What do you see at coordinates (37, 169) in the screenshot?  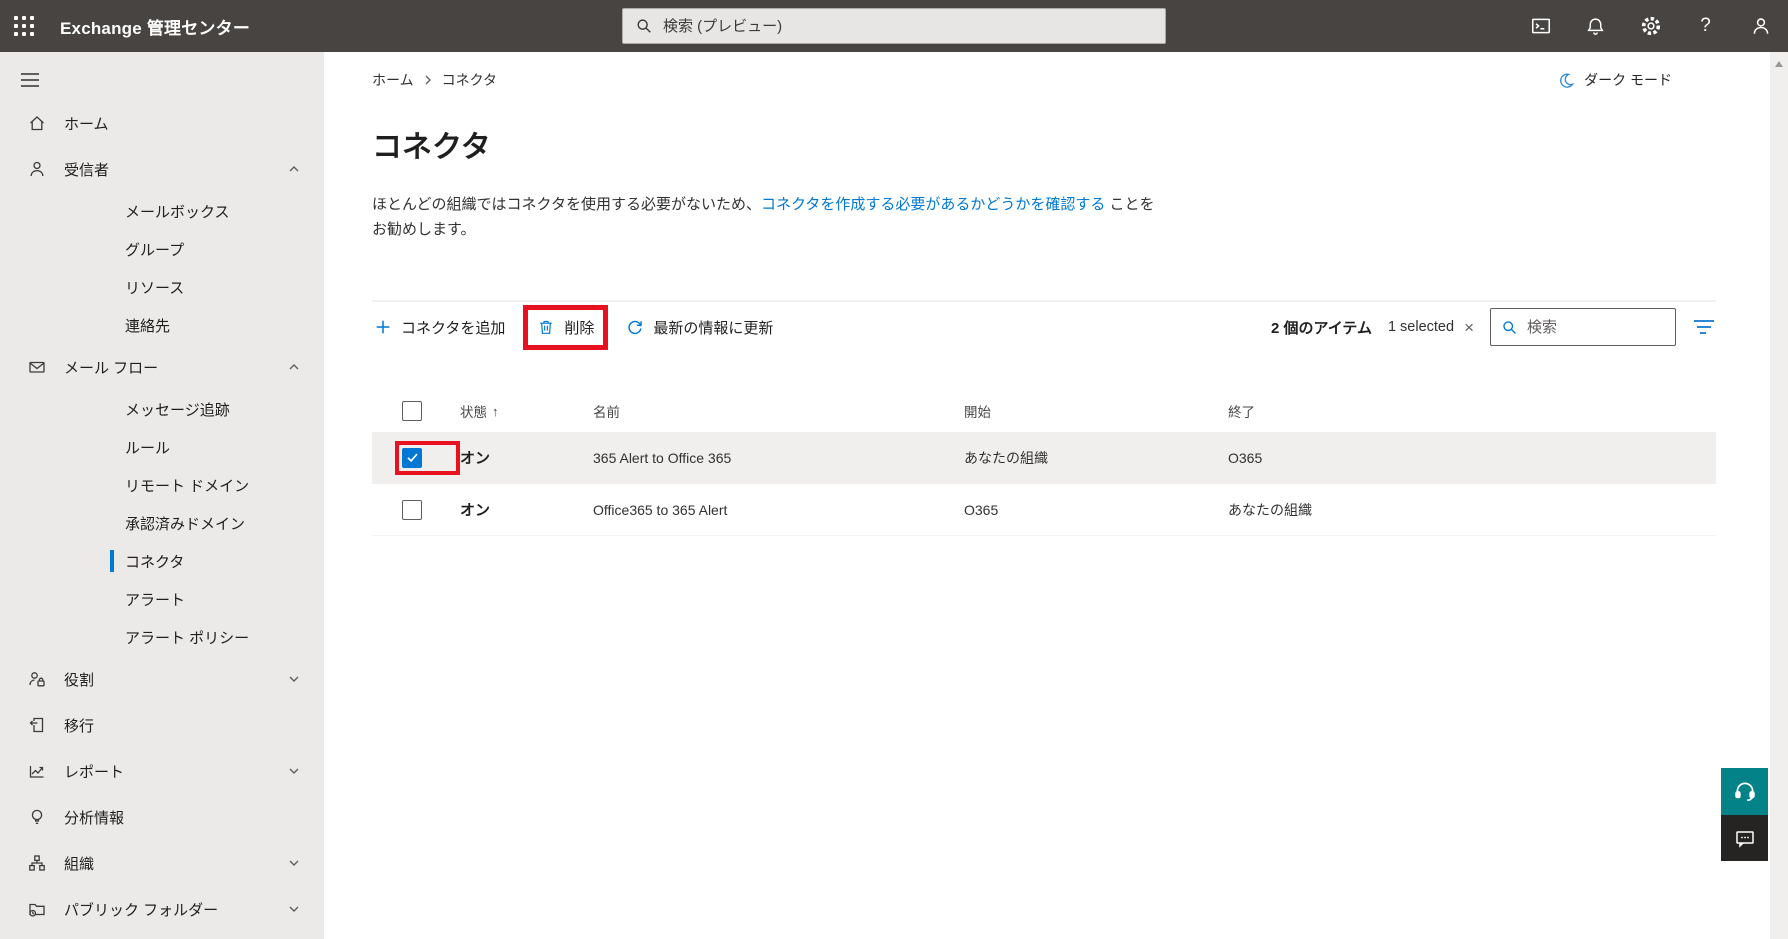 I see `person-icon` at bounding box center [37, 169].